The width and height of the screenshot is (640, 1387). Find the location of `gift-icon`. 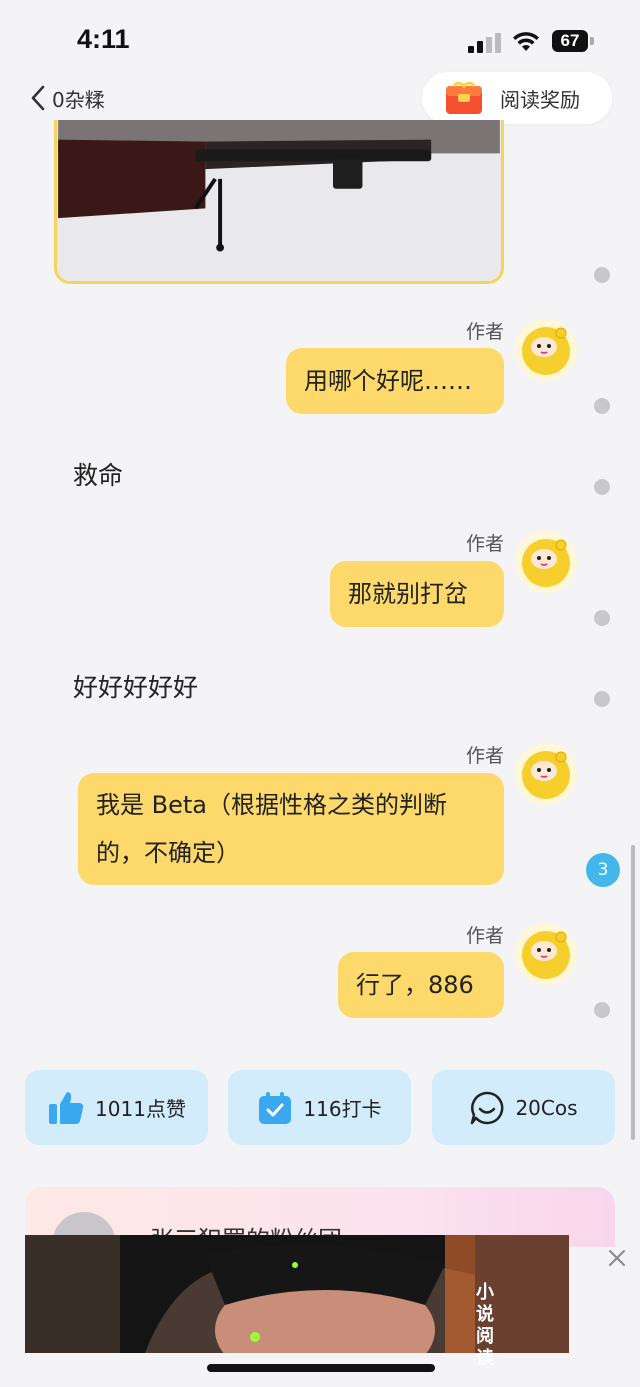

gift-icon is located at coordinates (464, 98).